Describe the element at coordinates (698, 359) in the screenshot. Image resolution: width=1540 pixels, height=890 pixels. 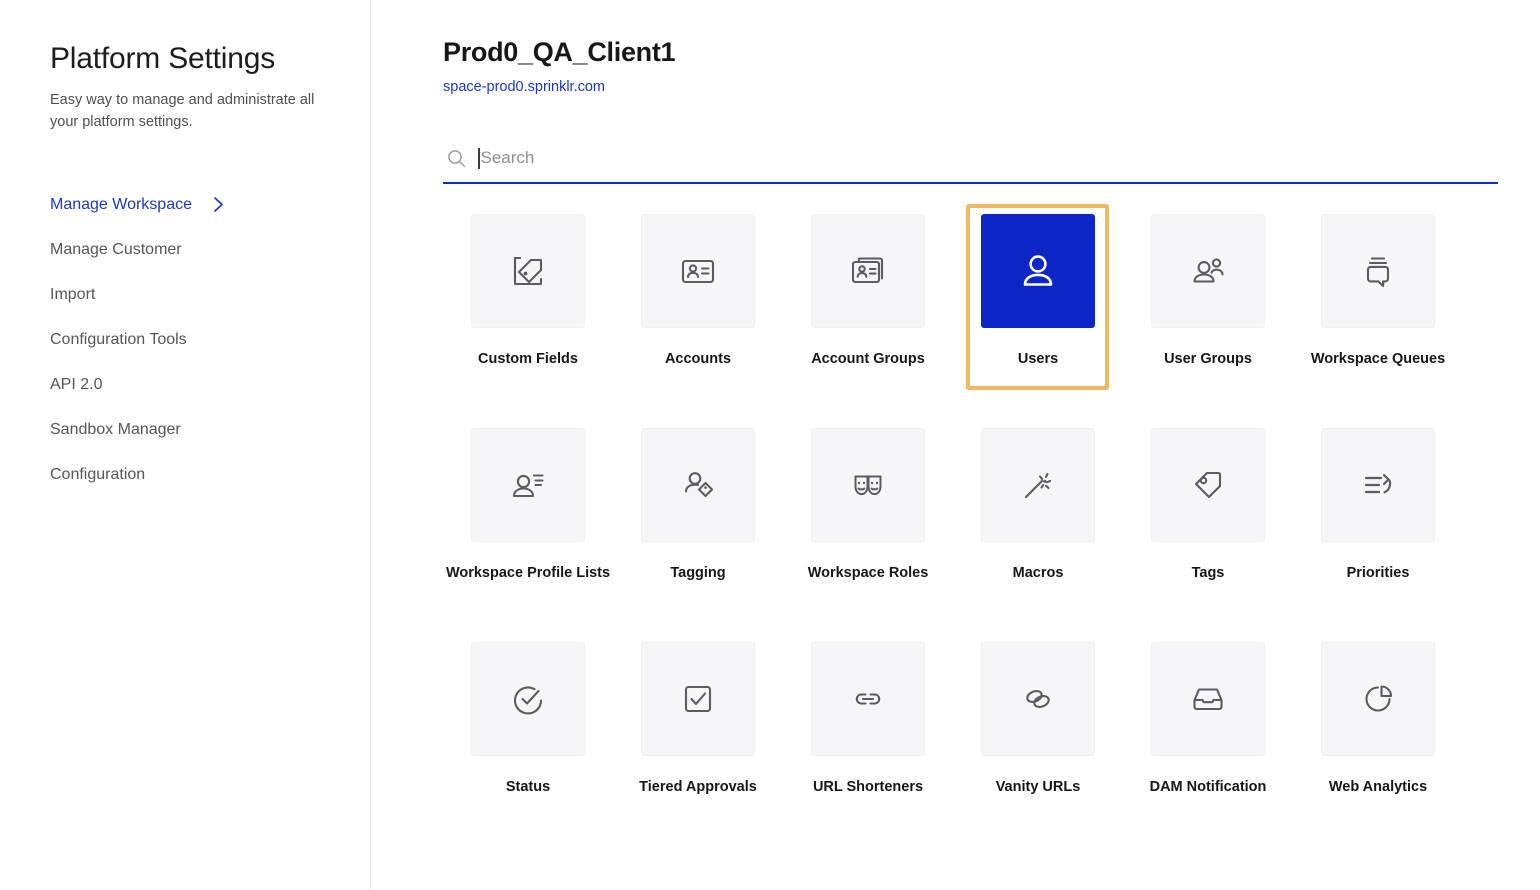
I see `tile-label: Accounts` at that location.